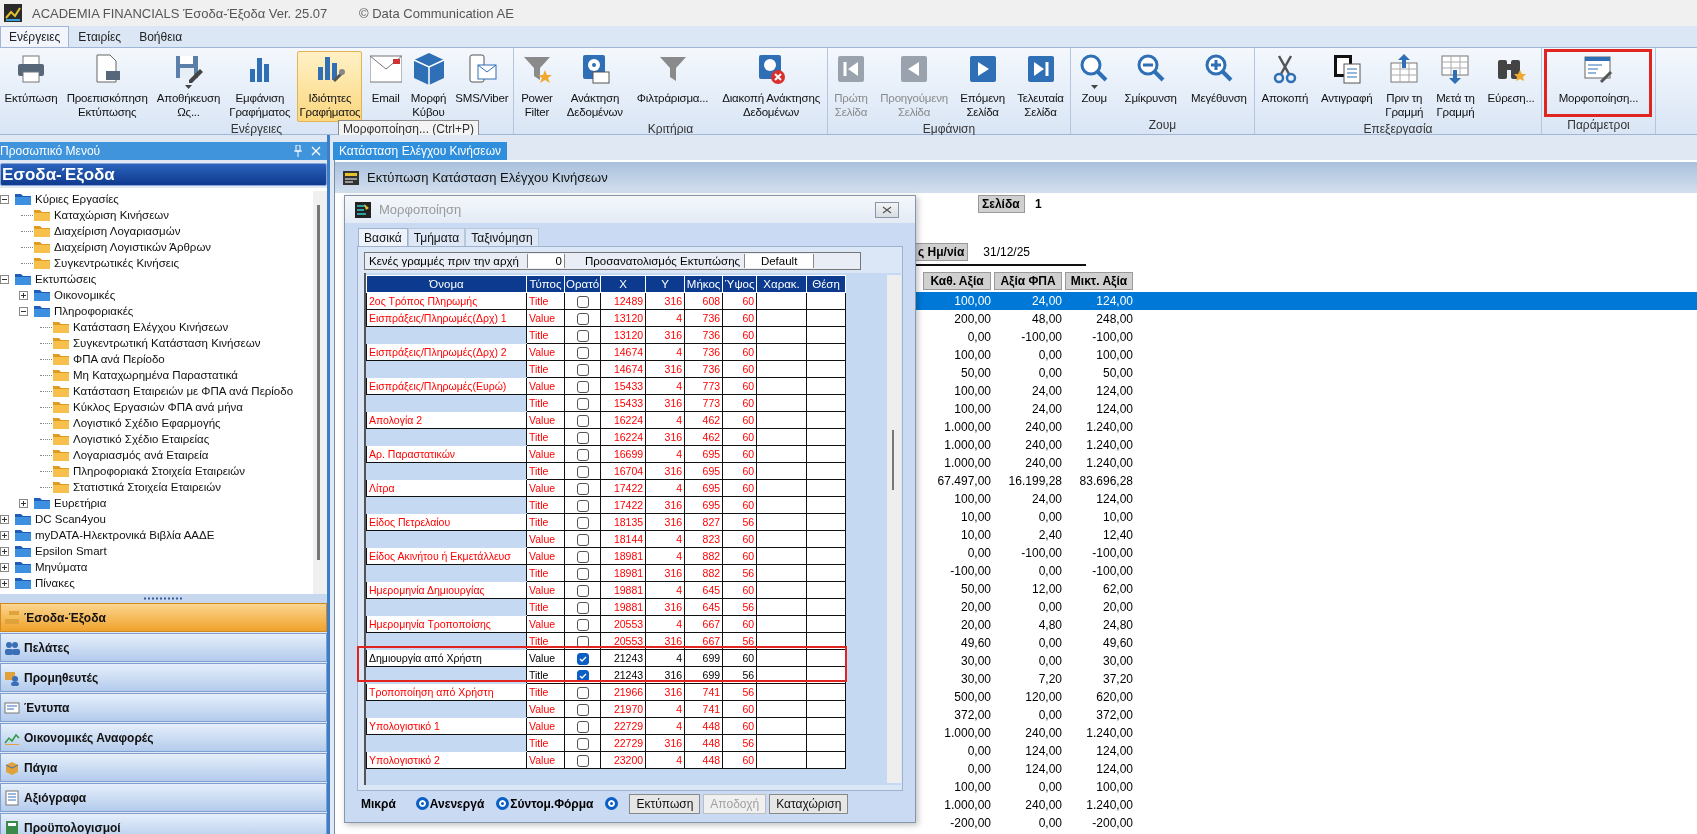 The height and width of the screenshot is (834, 1697). I want to click on column-header: Τύπος, so click(545, 284).